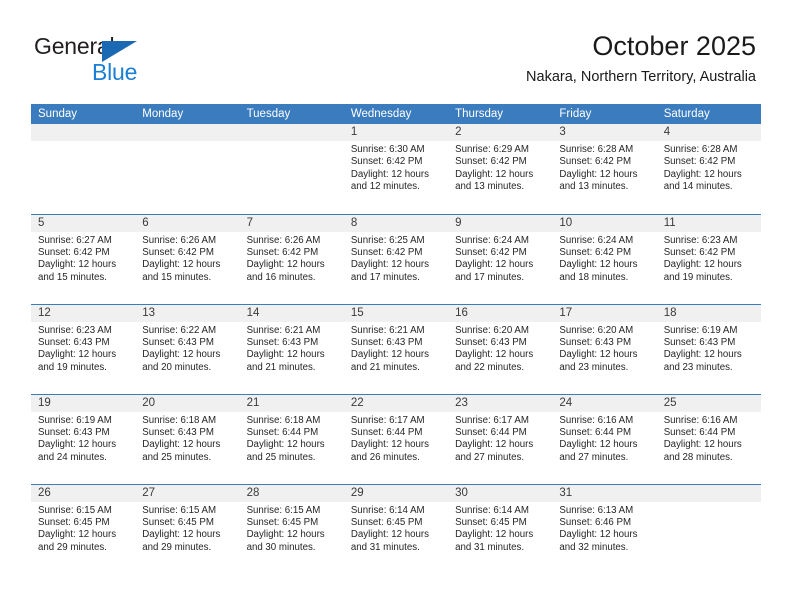 The image size is (792, 612). What do you see at coordinates (187, 403) in the screenshot?
I see `day-number: 20` at bounding box center [187, 403].